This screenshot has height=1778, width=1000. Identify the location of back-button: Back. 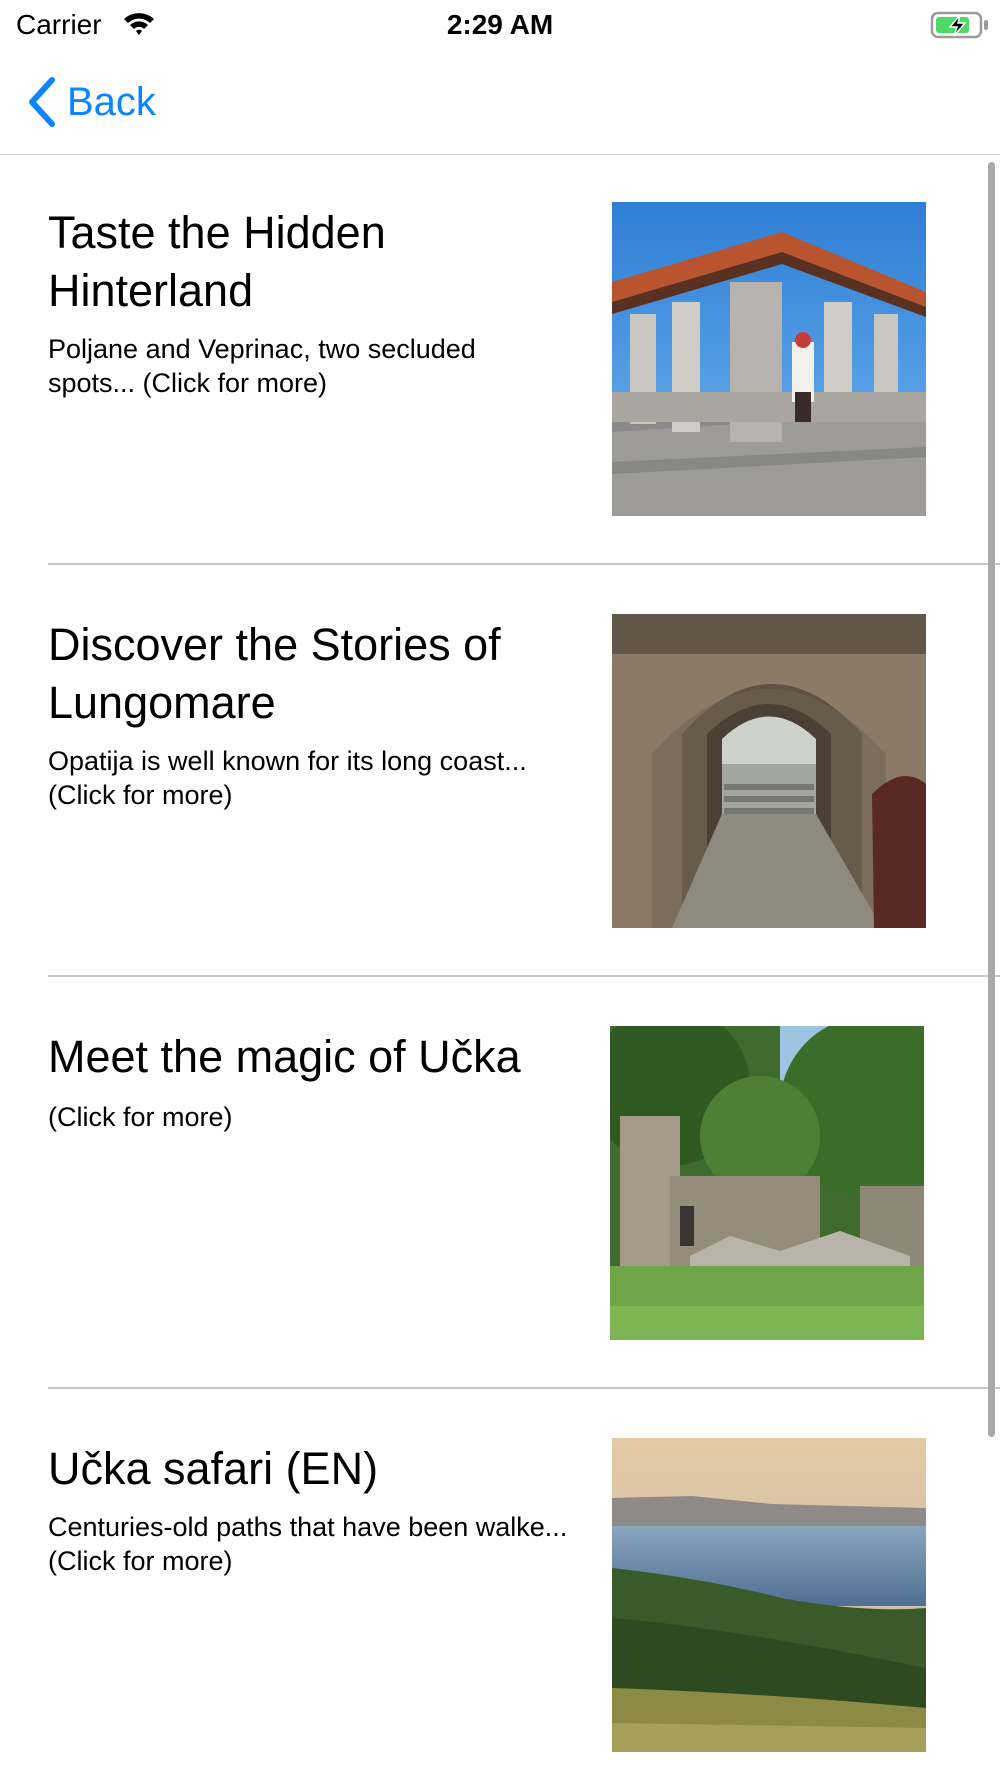
(91, 102).